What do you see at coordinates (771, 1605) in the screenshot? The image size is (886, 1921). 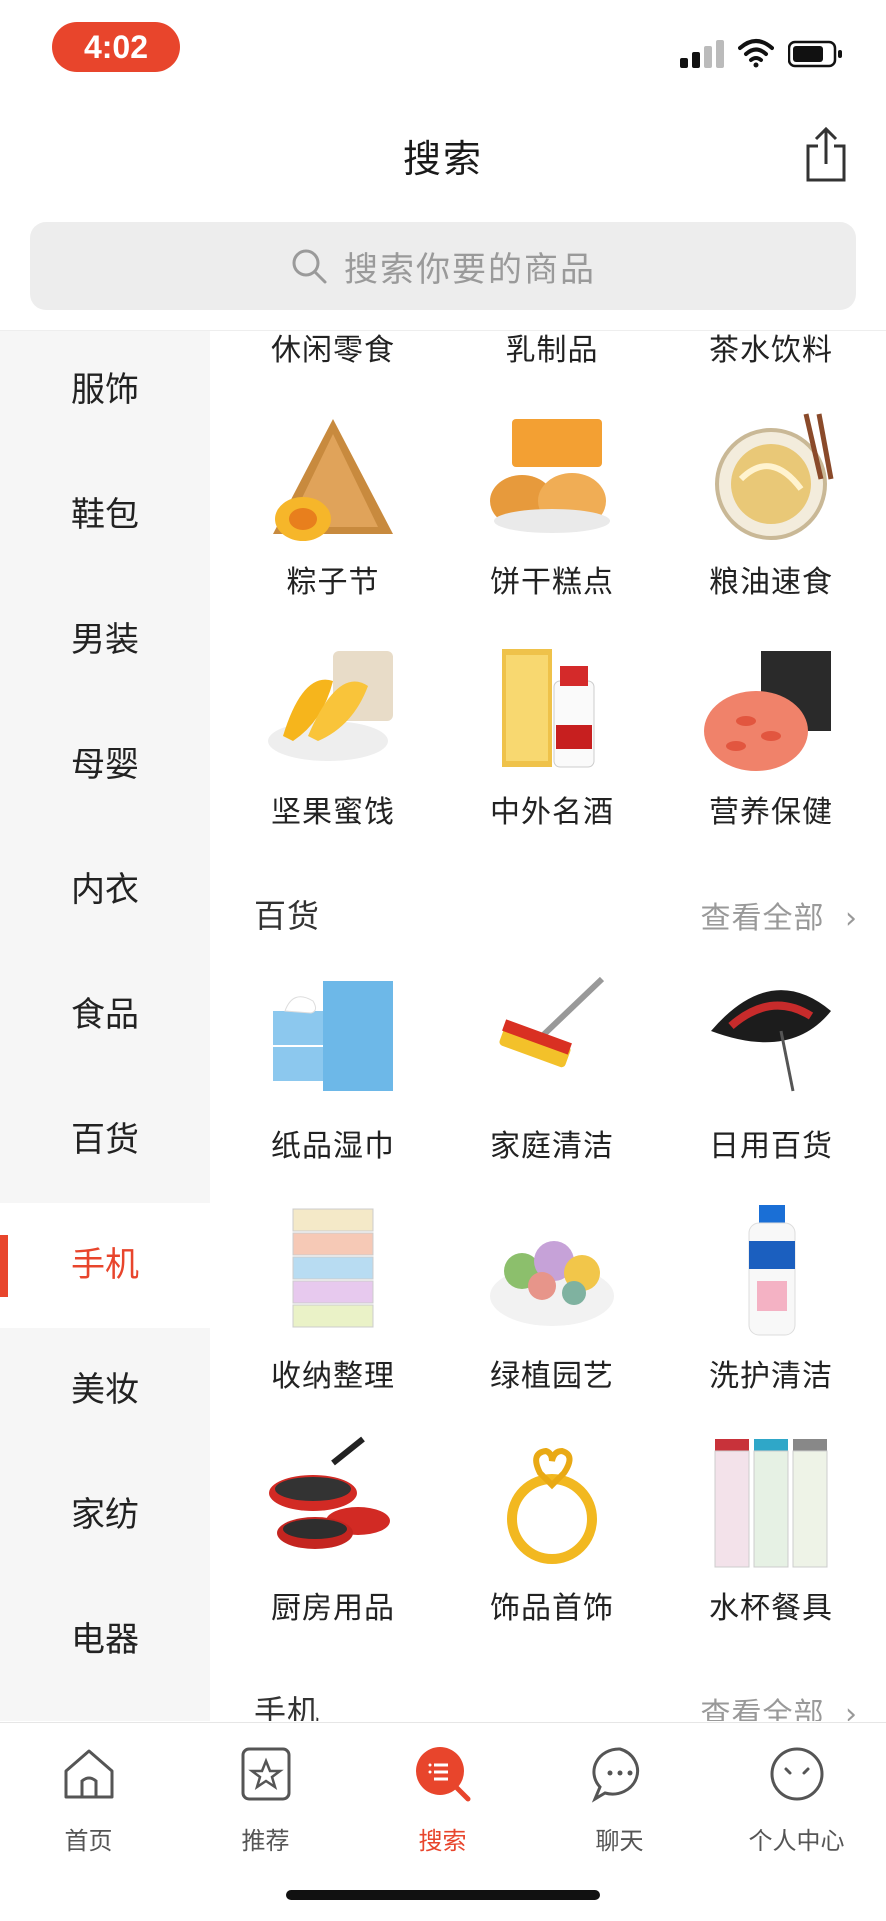 I see `category-cups: 水杯餐具` at bounding box center [771, 1605].